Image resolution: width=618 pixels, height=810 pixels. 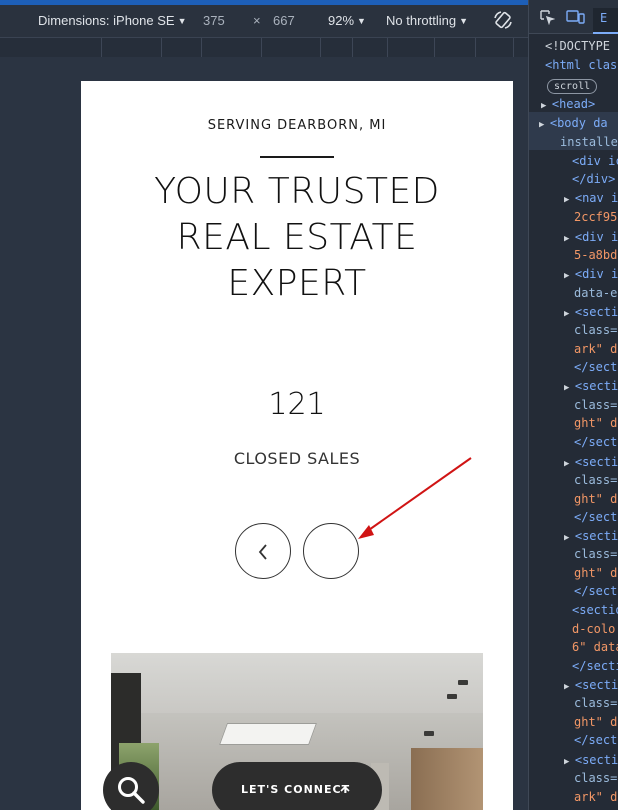 I want to click on dom-tree-text: <html clas, so click(x=581, y=65).